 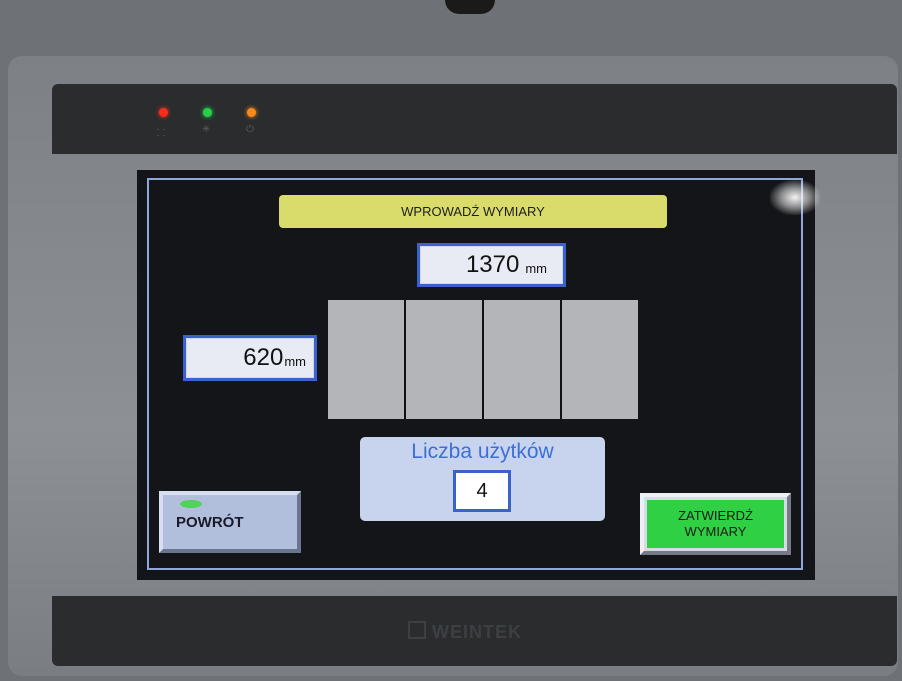 I want to click on width-unit: mm, so click(x=536, y=268).